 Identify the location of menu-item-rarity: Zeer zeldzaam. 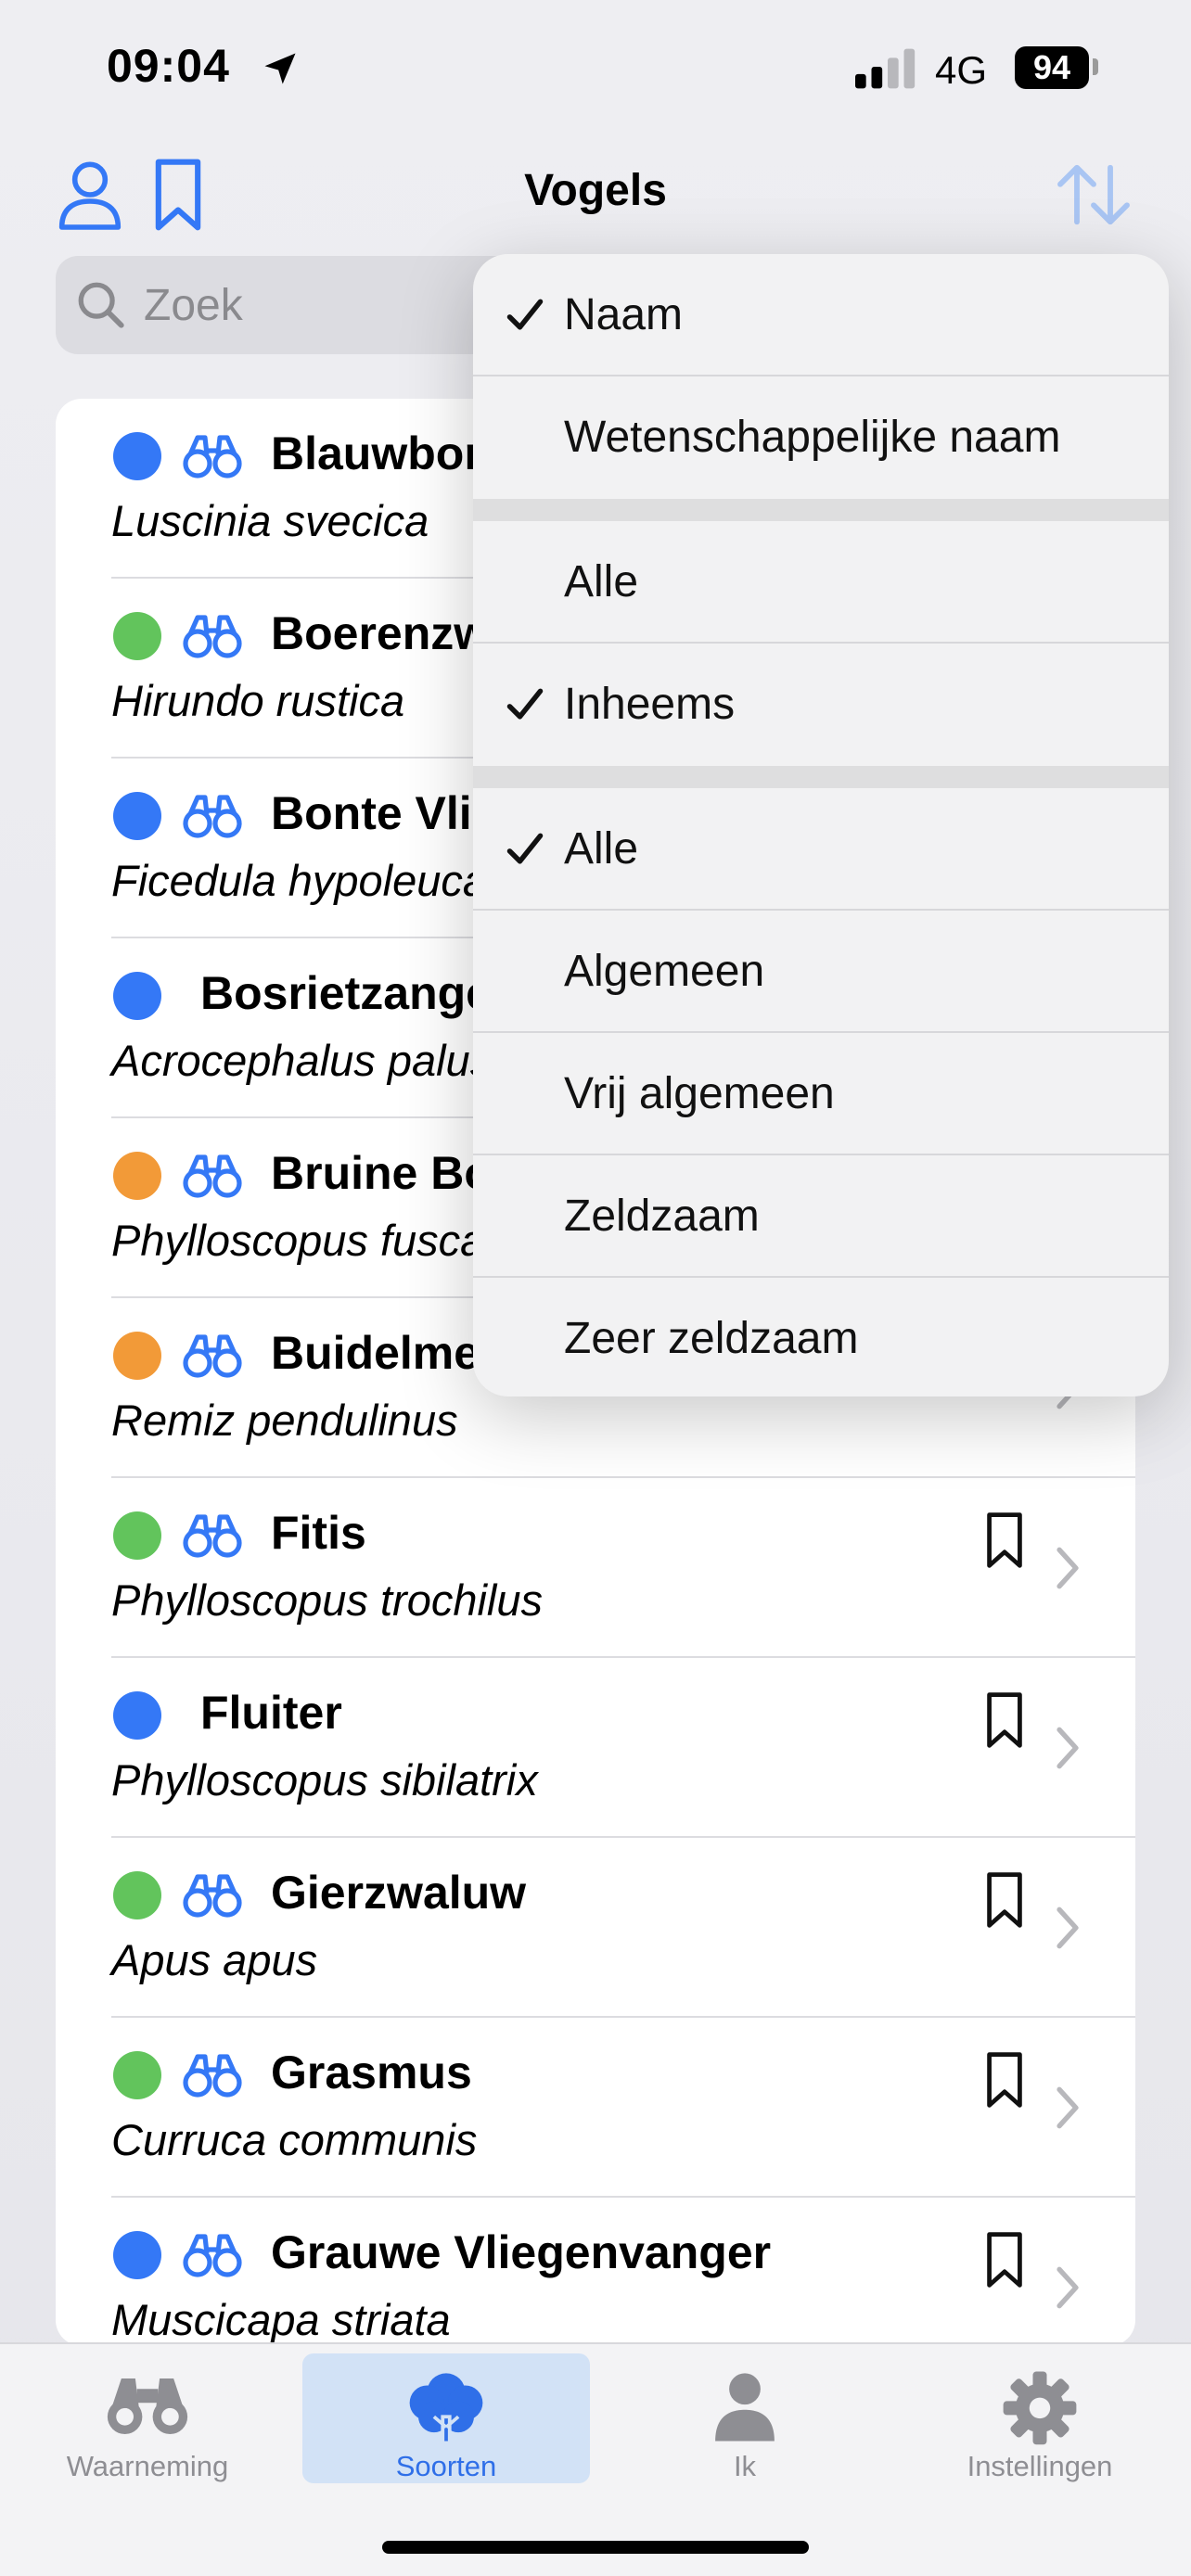
(821, 1337).